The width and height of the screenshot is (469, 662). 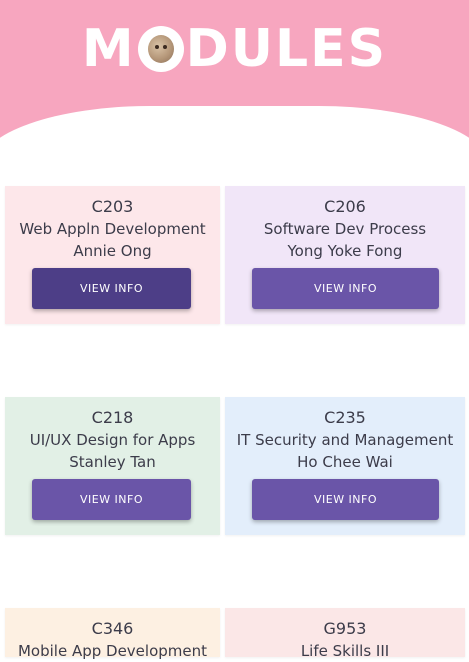 I want to click on page-title: M DULES, so click(x=234, y=49).